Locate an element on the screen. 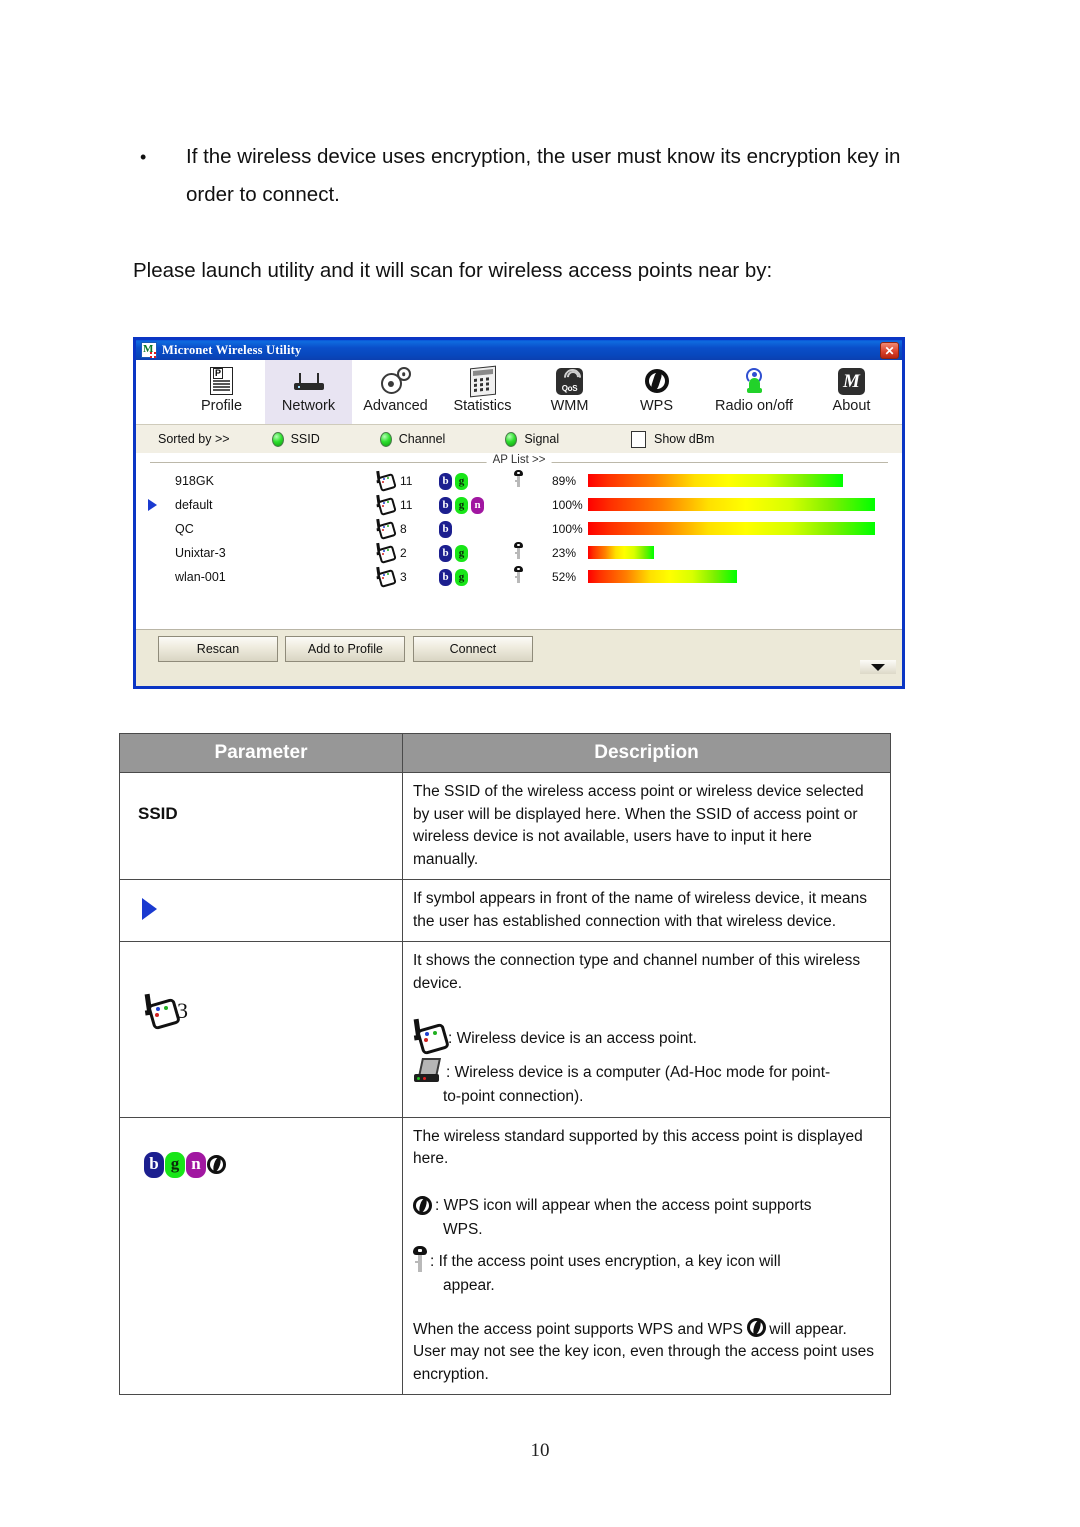 Image resolution: width=1080 pixels, height=1527 pixels. ap-signal-percent: 100% is located at coordinates (567, 529).